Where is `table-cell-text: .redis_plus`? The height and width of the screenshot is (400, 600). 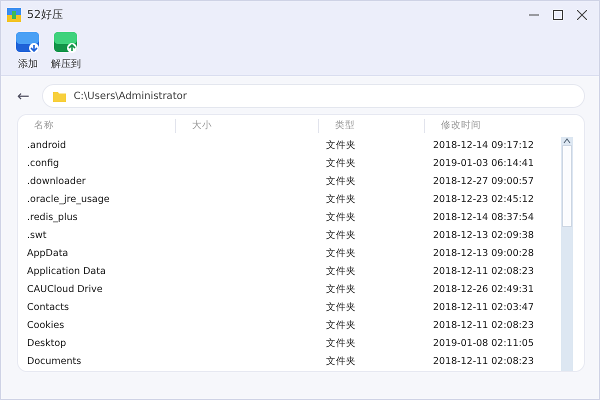
table-cell-text: .redis_plus is located at coordinates (52, 217).